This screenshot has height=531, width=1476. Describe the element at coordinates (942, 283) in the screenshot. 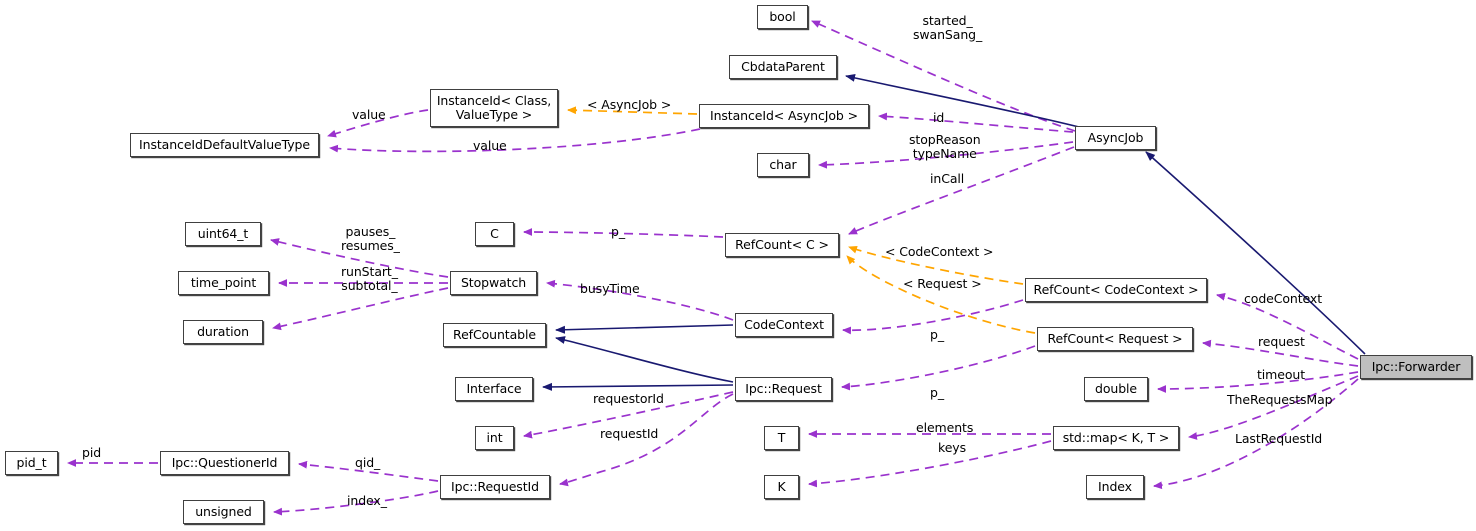

I see `edge-label-request_template: < Request >` at that location.